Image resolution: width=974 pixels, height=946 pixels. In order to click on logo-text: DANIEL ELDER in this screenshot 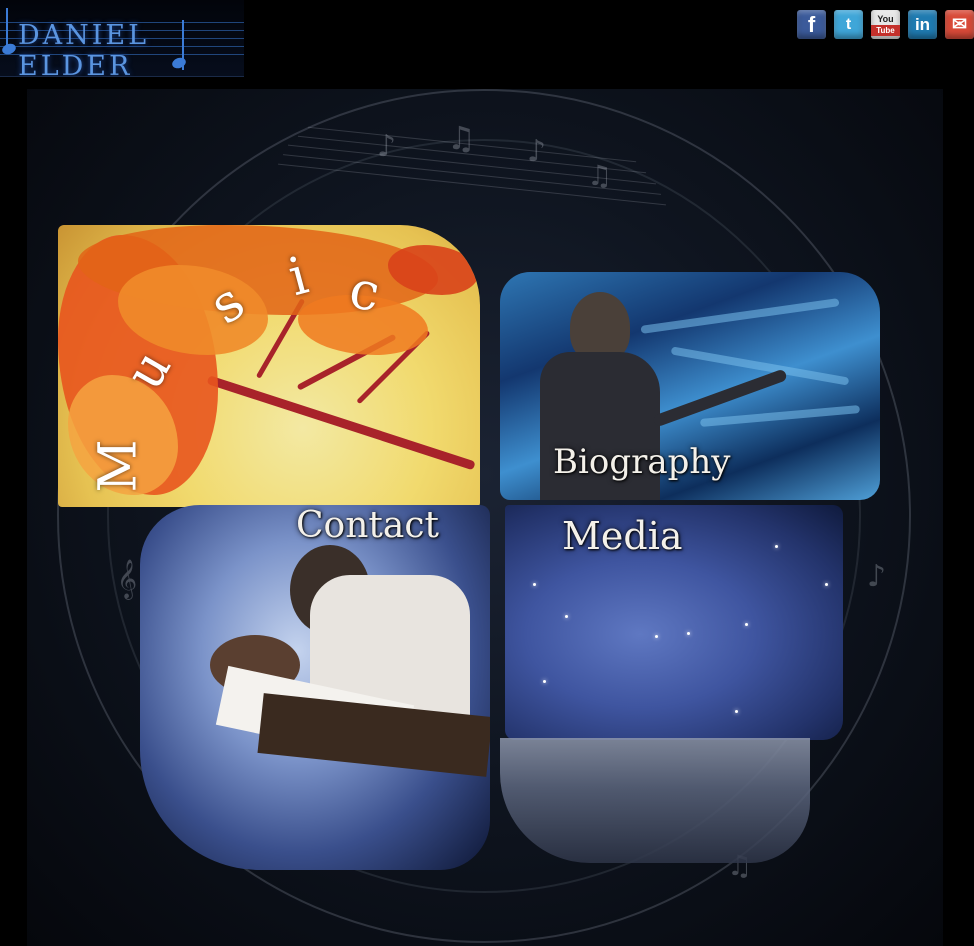, I will do `click(84, 48)`.